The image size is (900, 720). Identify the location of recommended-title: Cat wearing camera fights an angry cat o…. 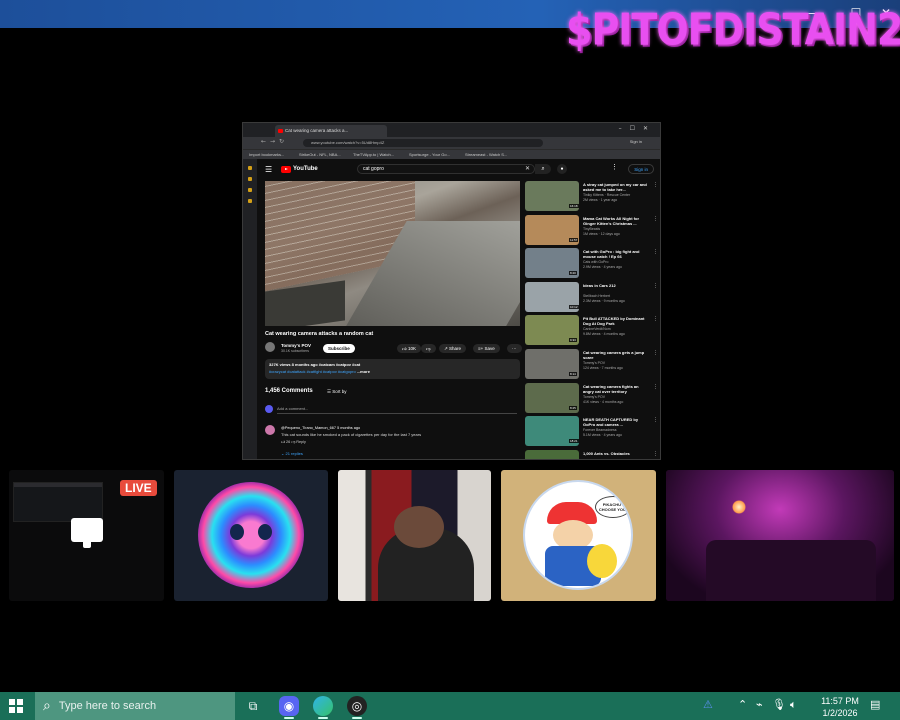
(616, 389).